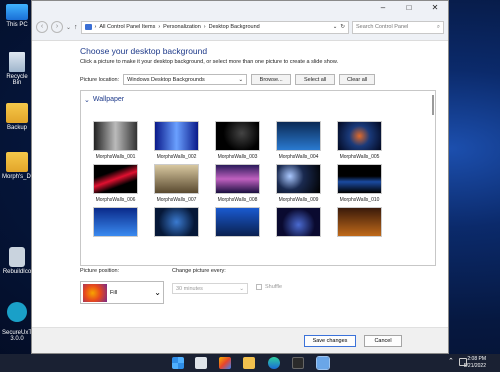  Describe the element at coordinates (435, 8) in the screenshot. I see `close-button: ✕` at that location.